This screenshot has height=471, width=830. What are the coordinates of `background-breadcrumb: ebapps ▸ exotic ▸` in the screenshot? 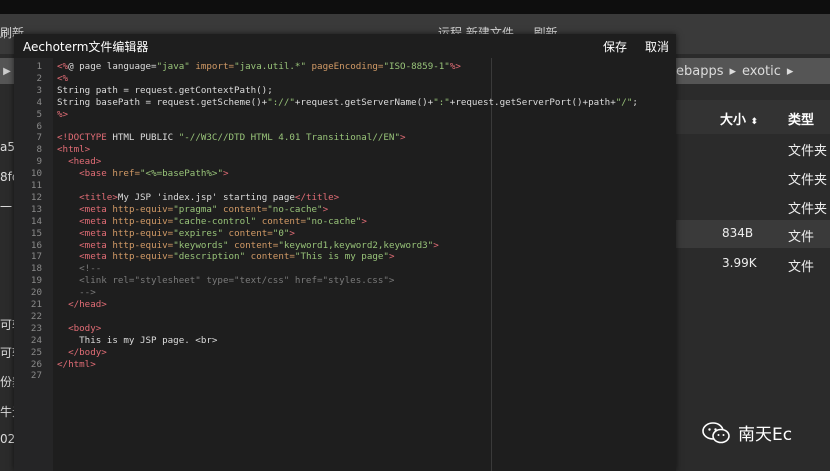 It's located at (753, 71).